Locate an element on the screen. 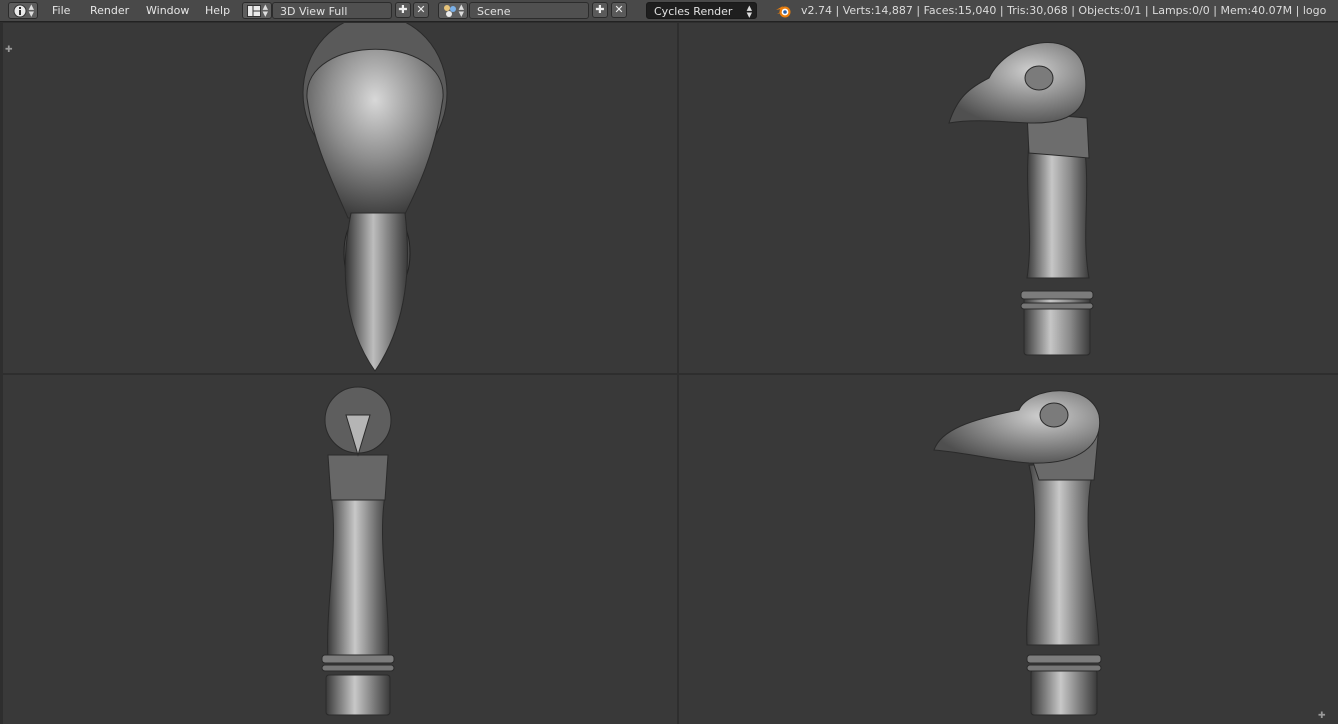  editor-type-selector: ▲ ▼ is located at coordinates (23, 10).